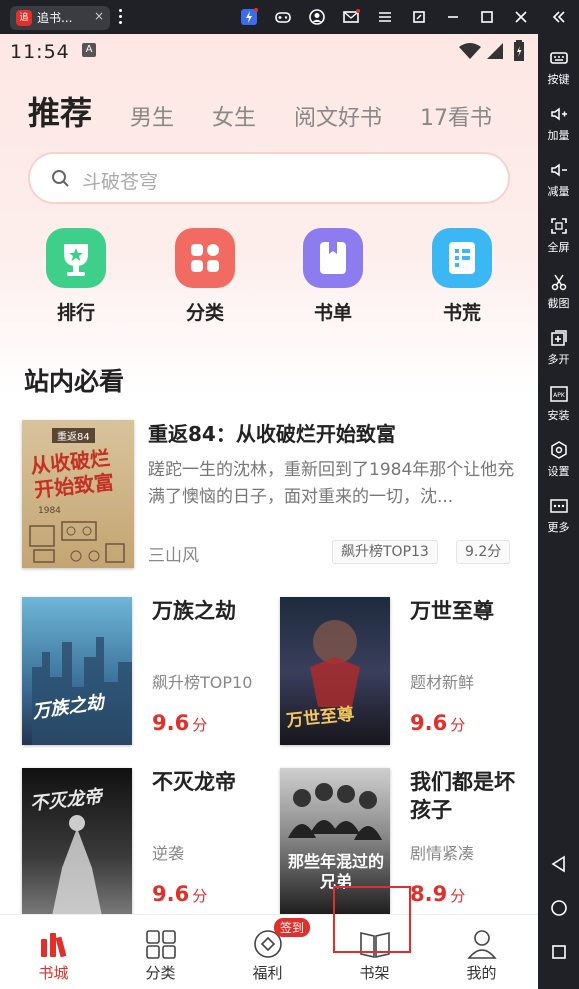 Image resolution: width=579 pixels, height=989 pixels. What do you see at coordinates (487, 17) in the screenshot?
I see `maximize-icon` at bounding box center [487, 17].